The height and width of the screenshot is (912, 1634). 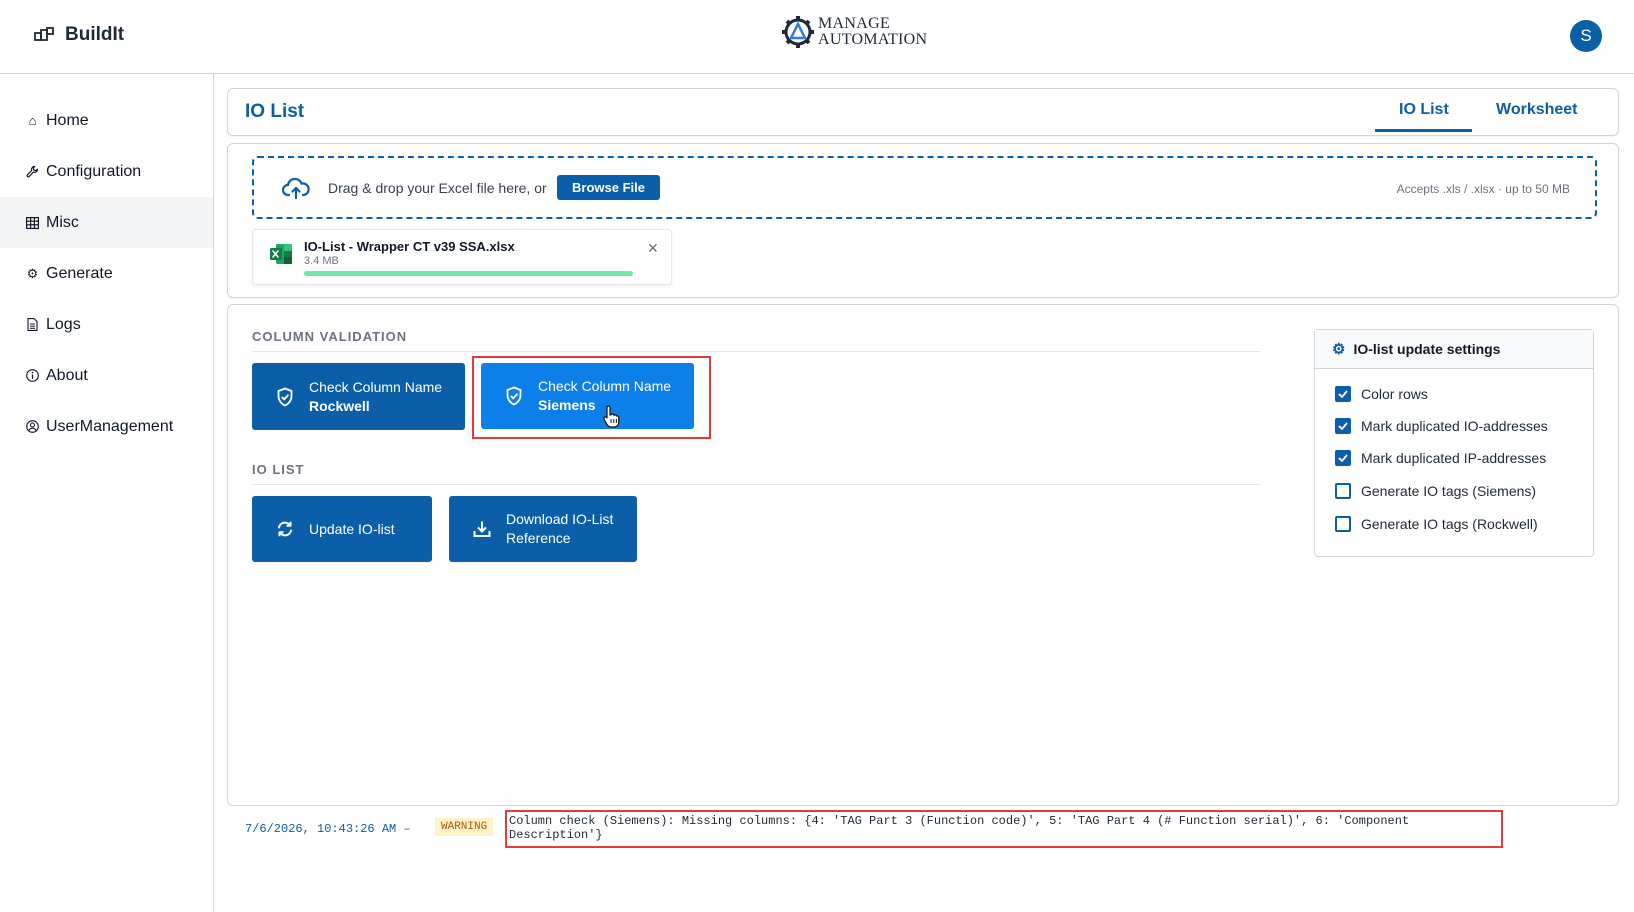 I want to click on update-io-list-button: Update IO-list, so click(x=342, y=529).